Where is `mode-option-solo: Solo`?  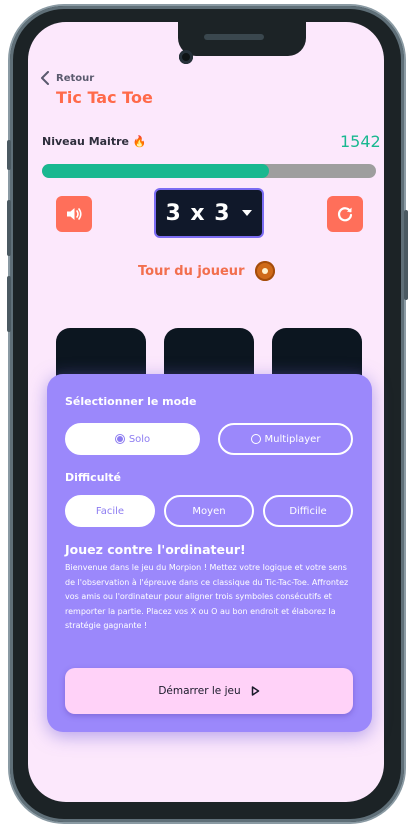
mode-option-solo: Solo is located at coordinates (132, 439).